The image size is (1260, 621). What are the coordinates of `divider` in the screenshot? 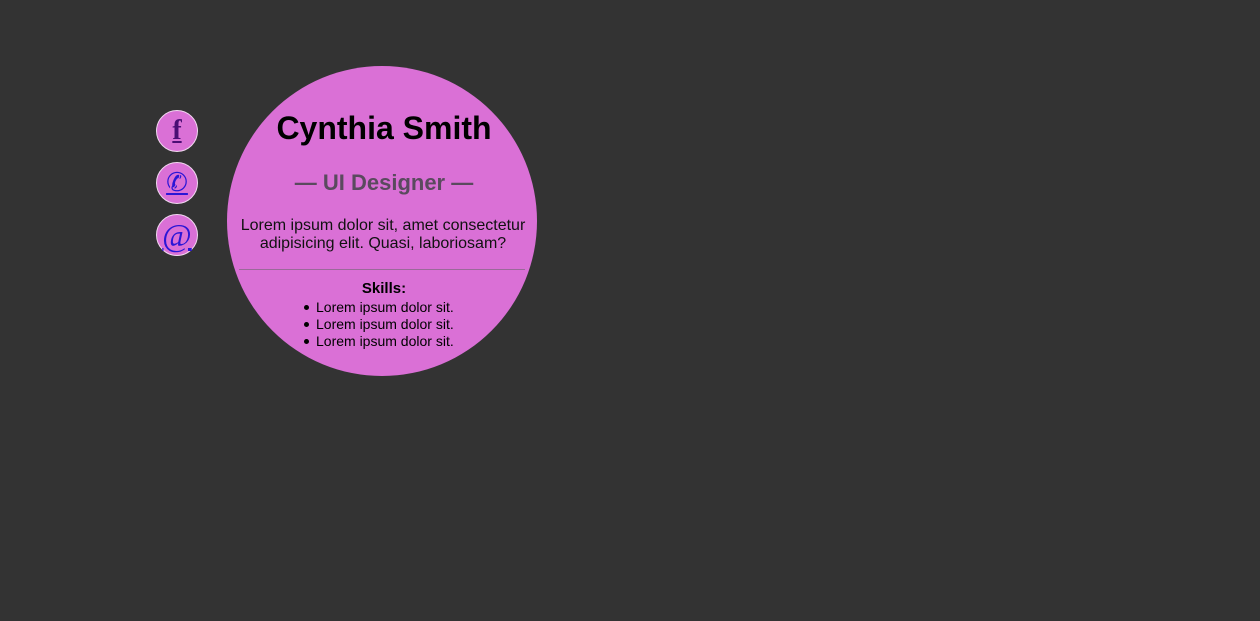 It's located at (382, 269).